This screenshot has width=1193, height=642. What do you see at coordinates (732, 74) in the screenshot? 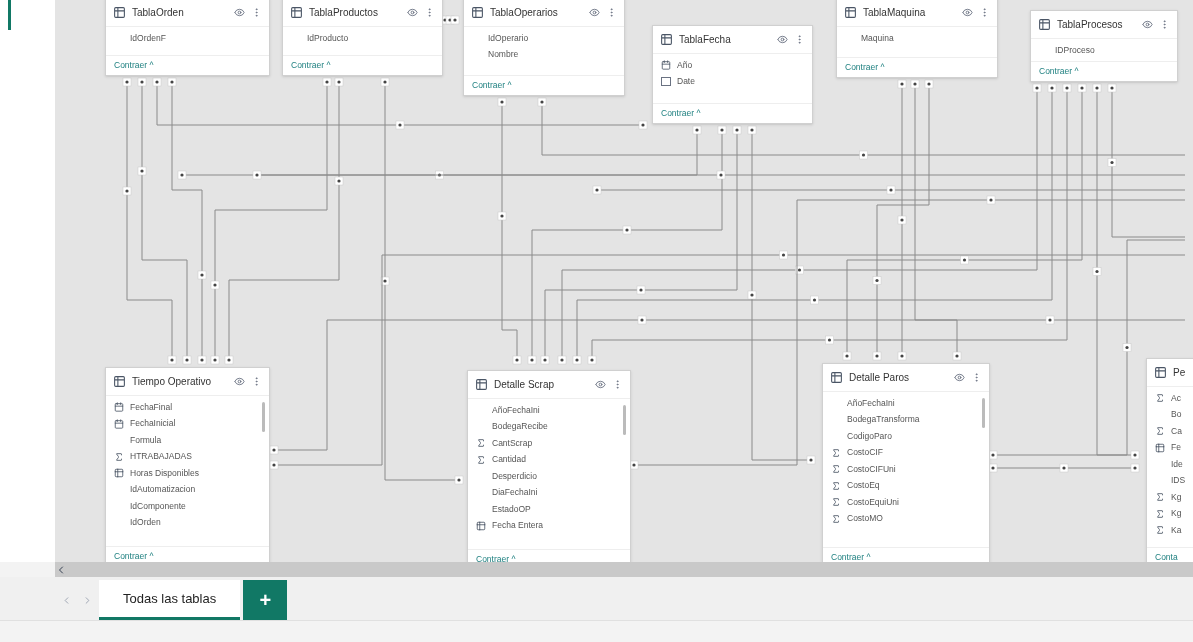
I see `table-card: TablaFecha Año Date Contraer ^` at bounding box center [732, 74].